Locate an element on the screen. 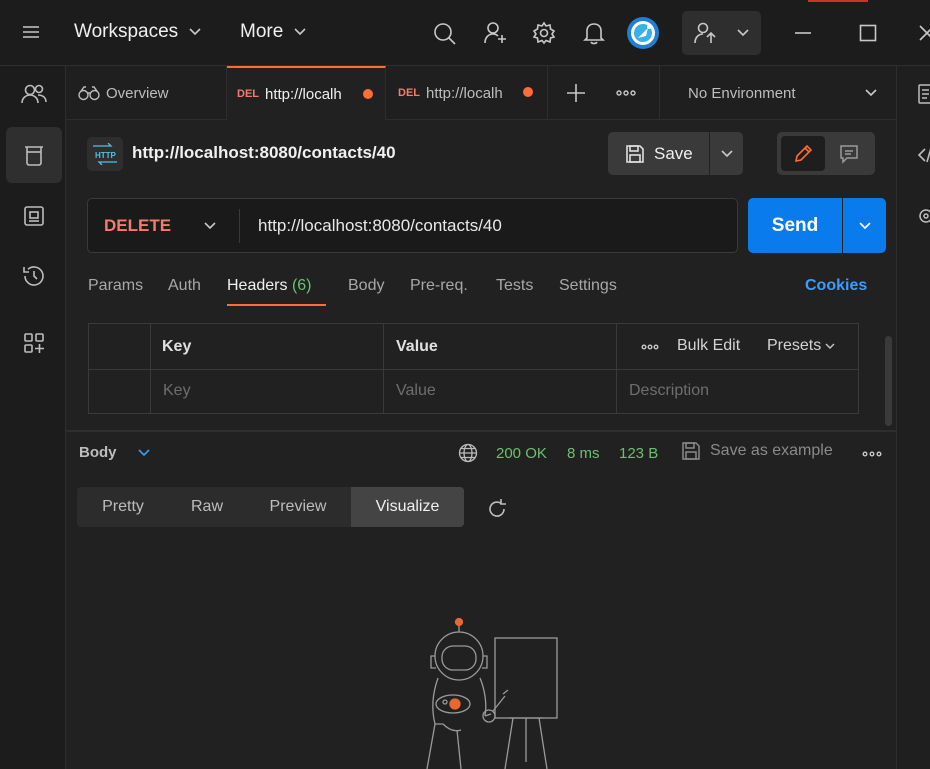  method-select: DELETE is located at coordinates (163, 225).